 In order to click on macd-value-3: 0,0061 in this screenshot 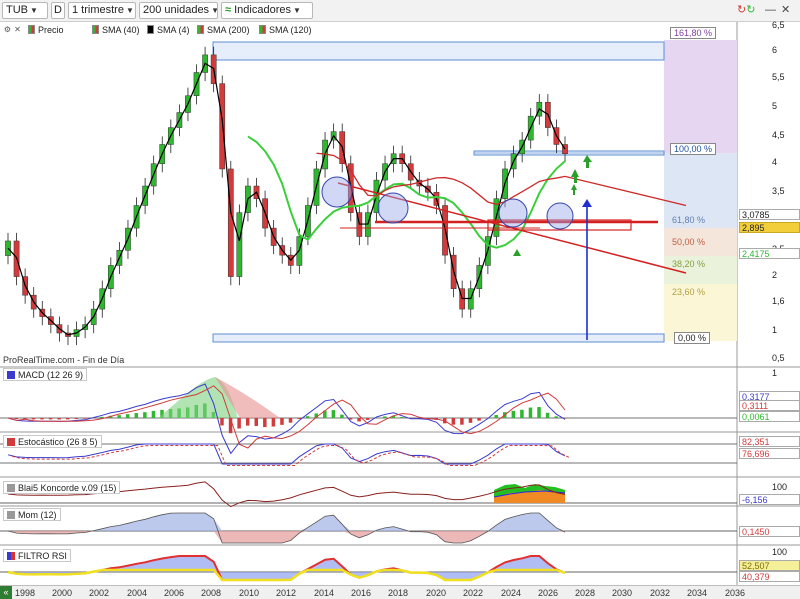, I will do `click(769, 416)`.